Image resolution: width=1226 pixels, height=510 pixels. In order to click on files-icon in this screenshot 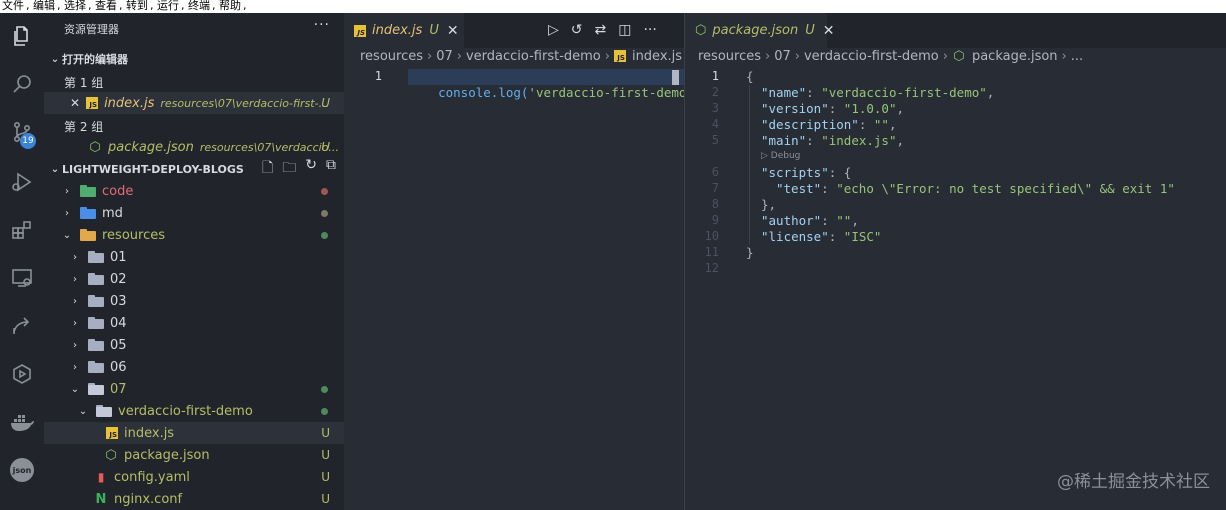, I will do `click(22, 36)`.